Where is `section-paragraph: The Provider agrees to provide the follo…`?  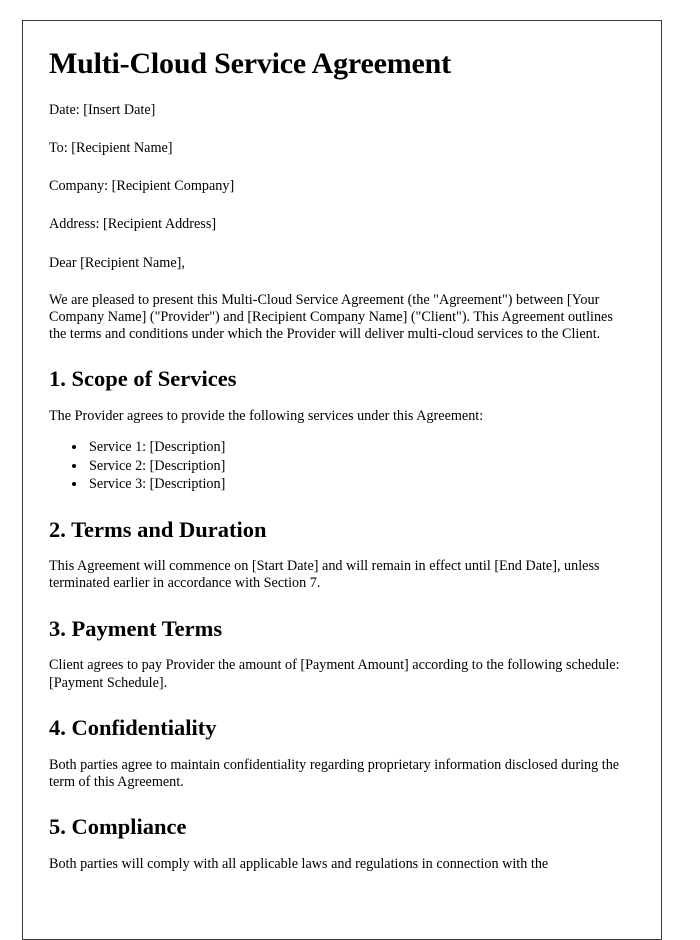 section-paragraph: The Provider agrees to provide the follo… is located at coordinates (266, 416).